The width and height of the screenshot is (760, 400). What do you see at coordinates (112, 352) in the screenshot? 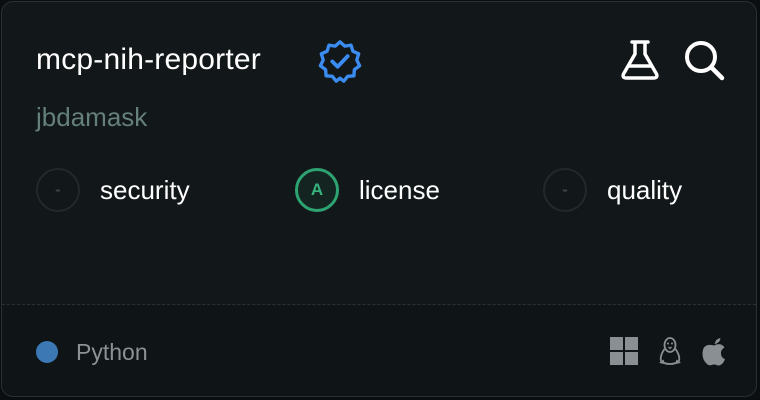
I see `language-label: Python` at bounding box center [112, 352].